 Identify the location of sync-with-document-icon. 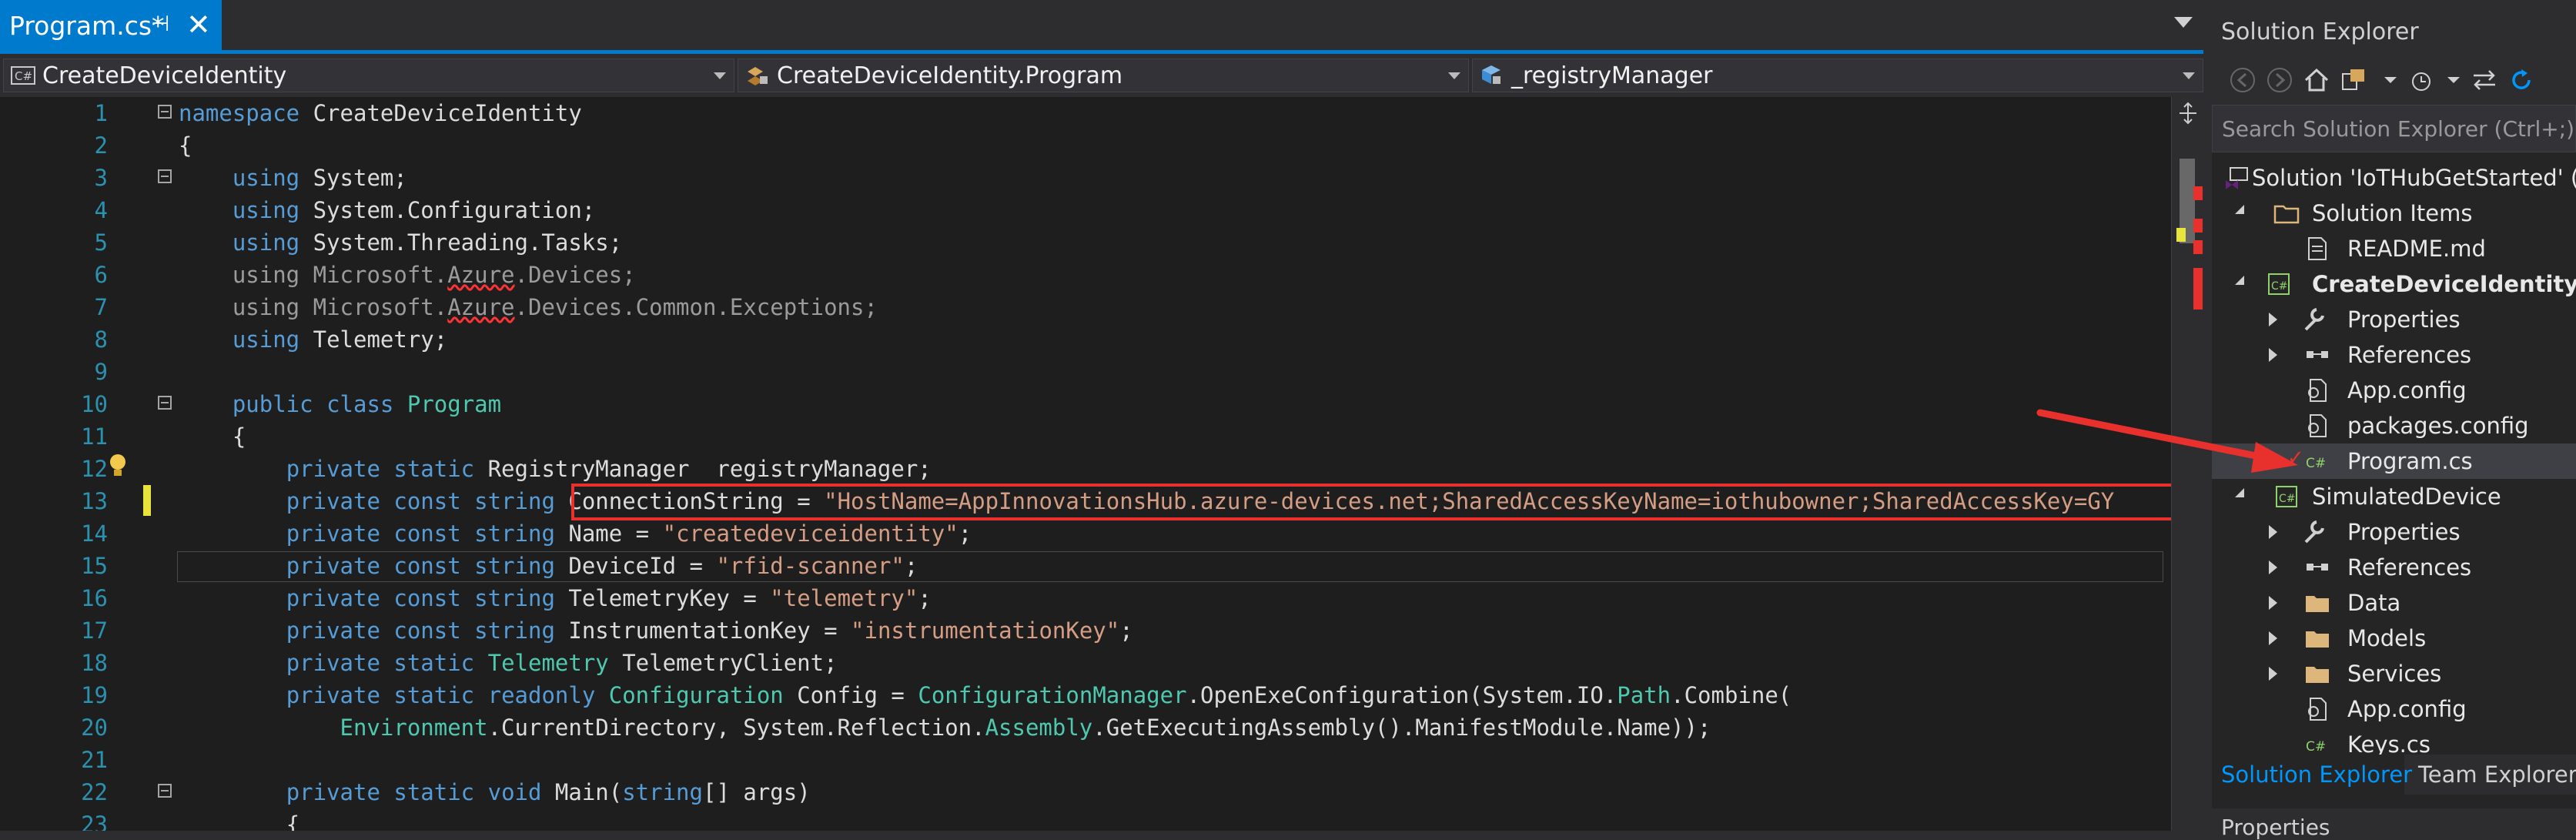
(2485, 80).